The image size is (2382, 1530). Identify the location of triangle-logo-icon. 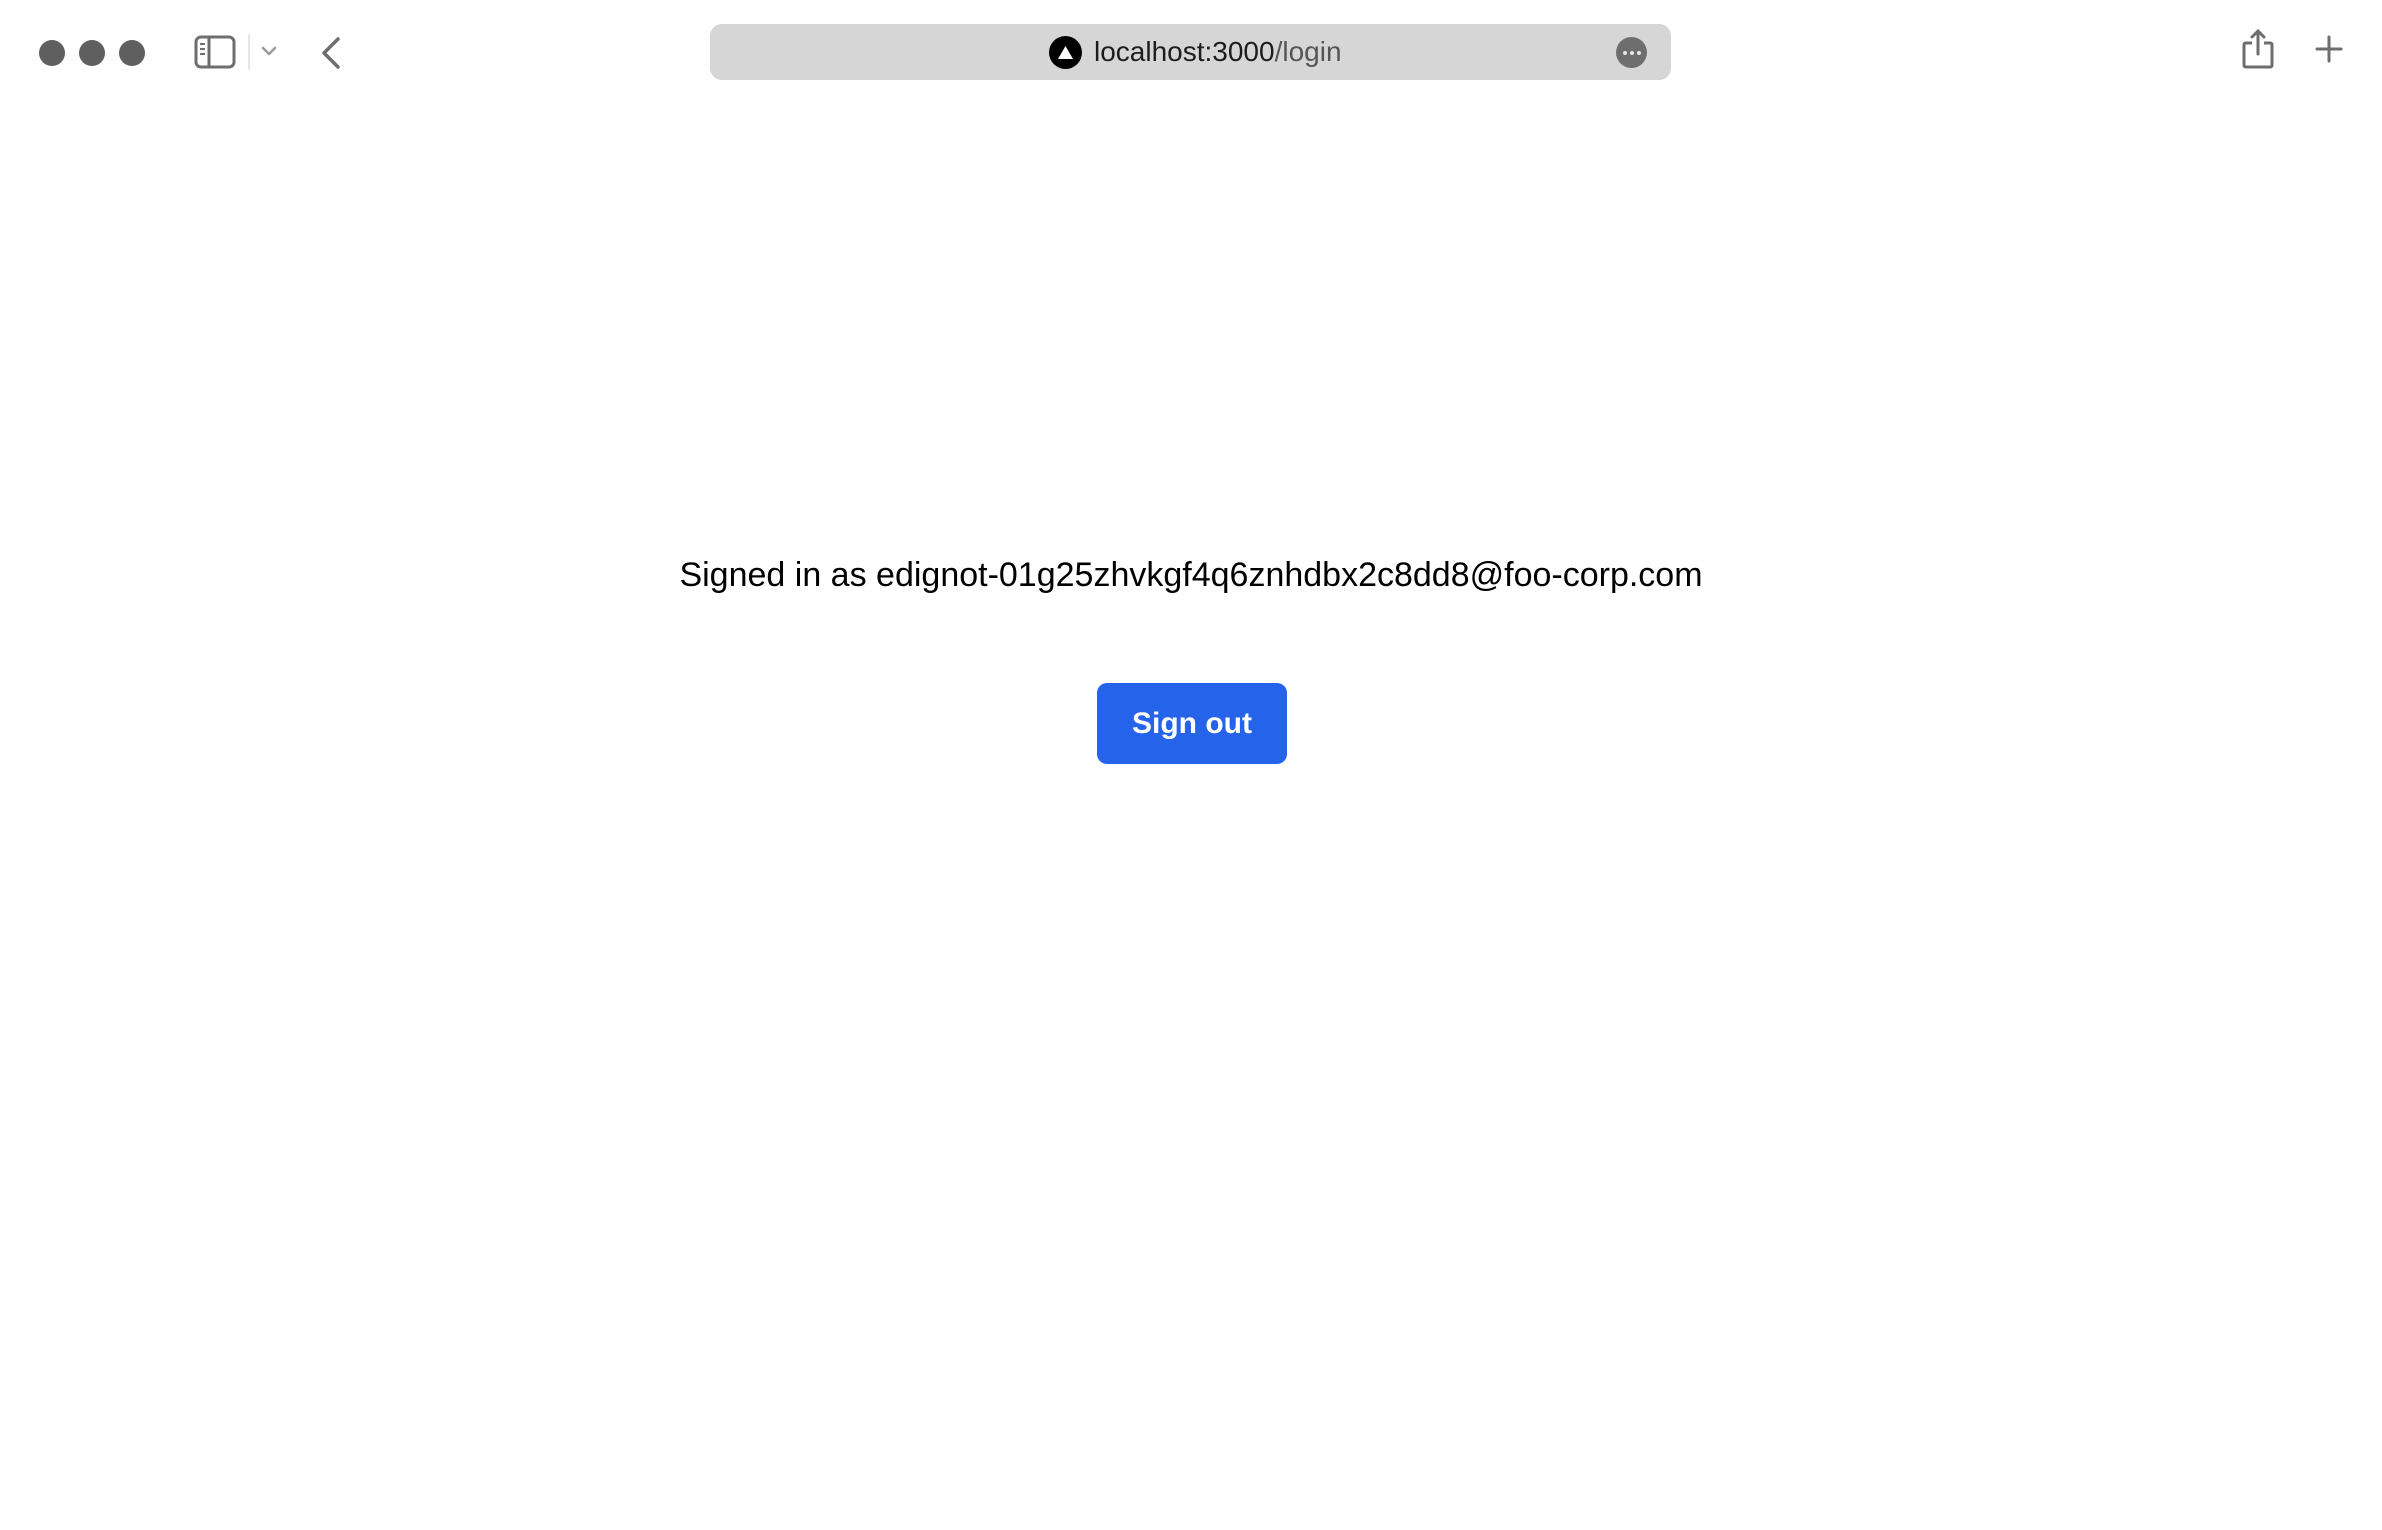
(1065, 52).